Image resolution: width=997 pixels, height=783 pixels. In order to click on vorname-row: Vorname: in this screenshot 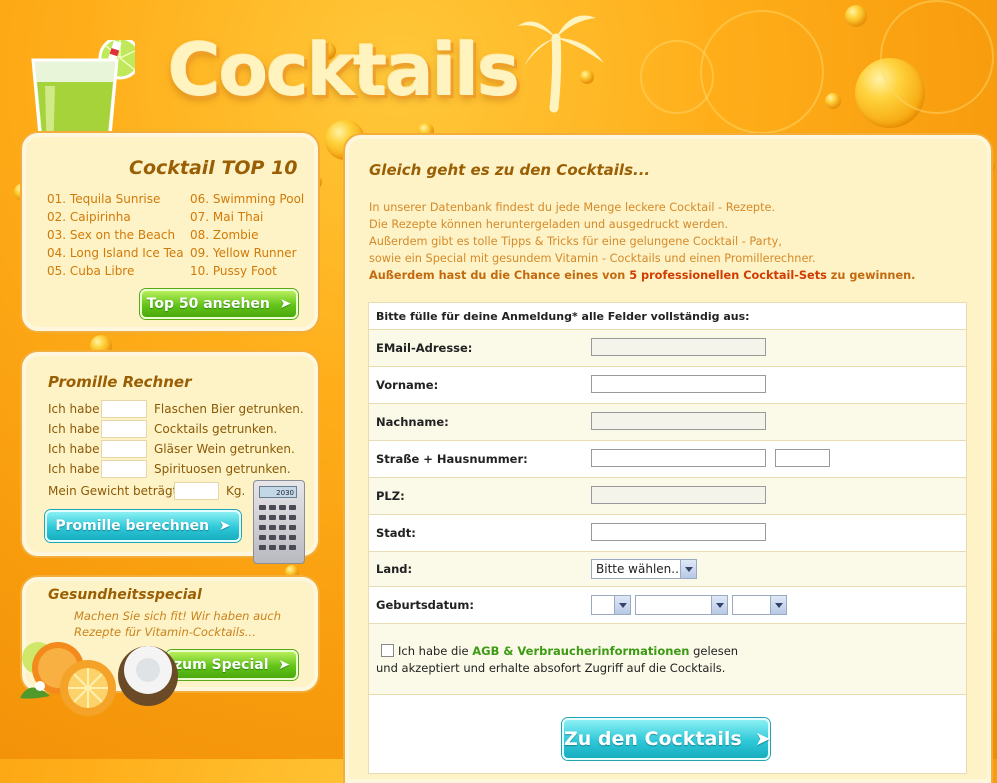, I will do `click(667, 385)`.